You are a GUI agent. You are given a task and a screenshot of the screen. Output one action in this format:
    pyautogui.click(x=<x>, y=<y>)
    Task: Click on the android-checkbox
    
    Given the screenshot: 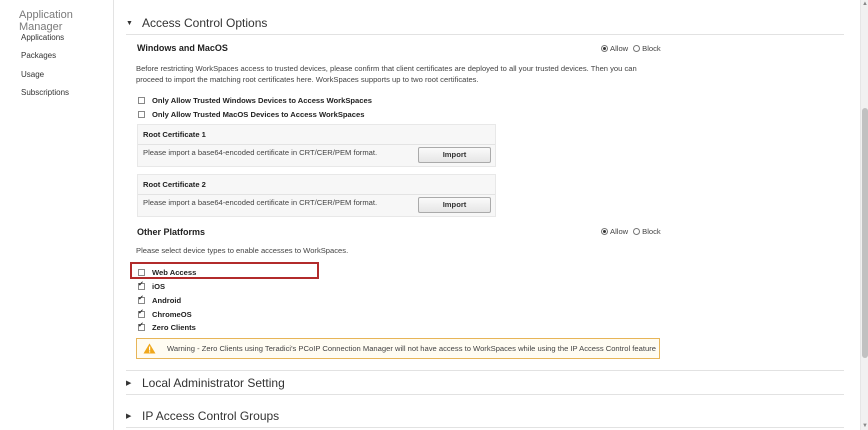 What is the action you would take?
    pyautogui.click(x=141, y=299)
    